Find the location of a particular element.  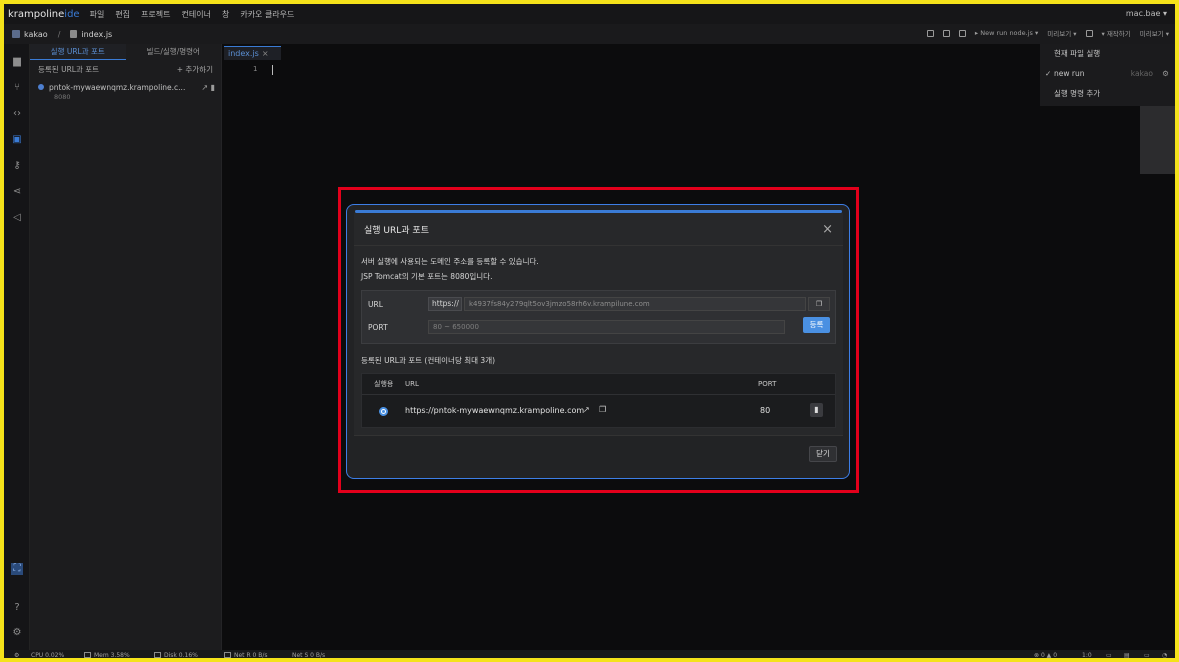

menu-window: 창 is located at coordinates (225, 14).